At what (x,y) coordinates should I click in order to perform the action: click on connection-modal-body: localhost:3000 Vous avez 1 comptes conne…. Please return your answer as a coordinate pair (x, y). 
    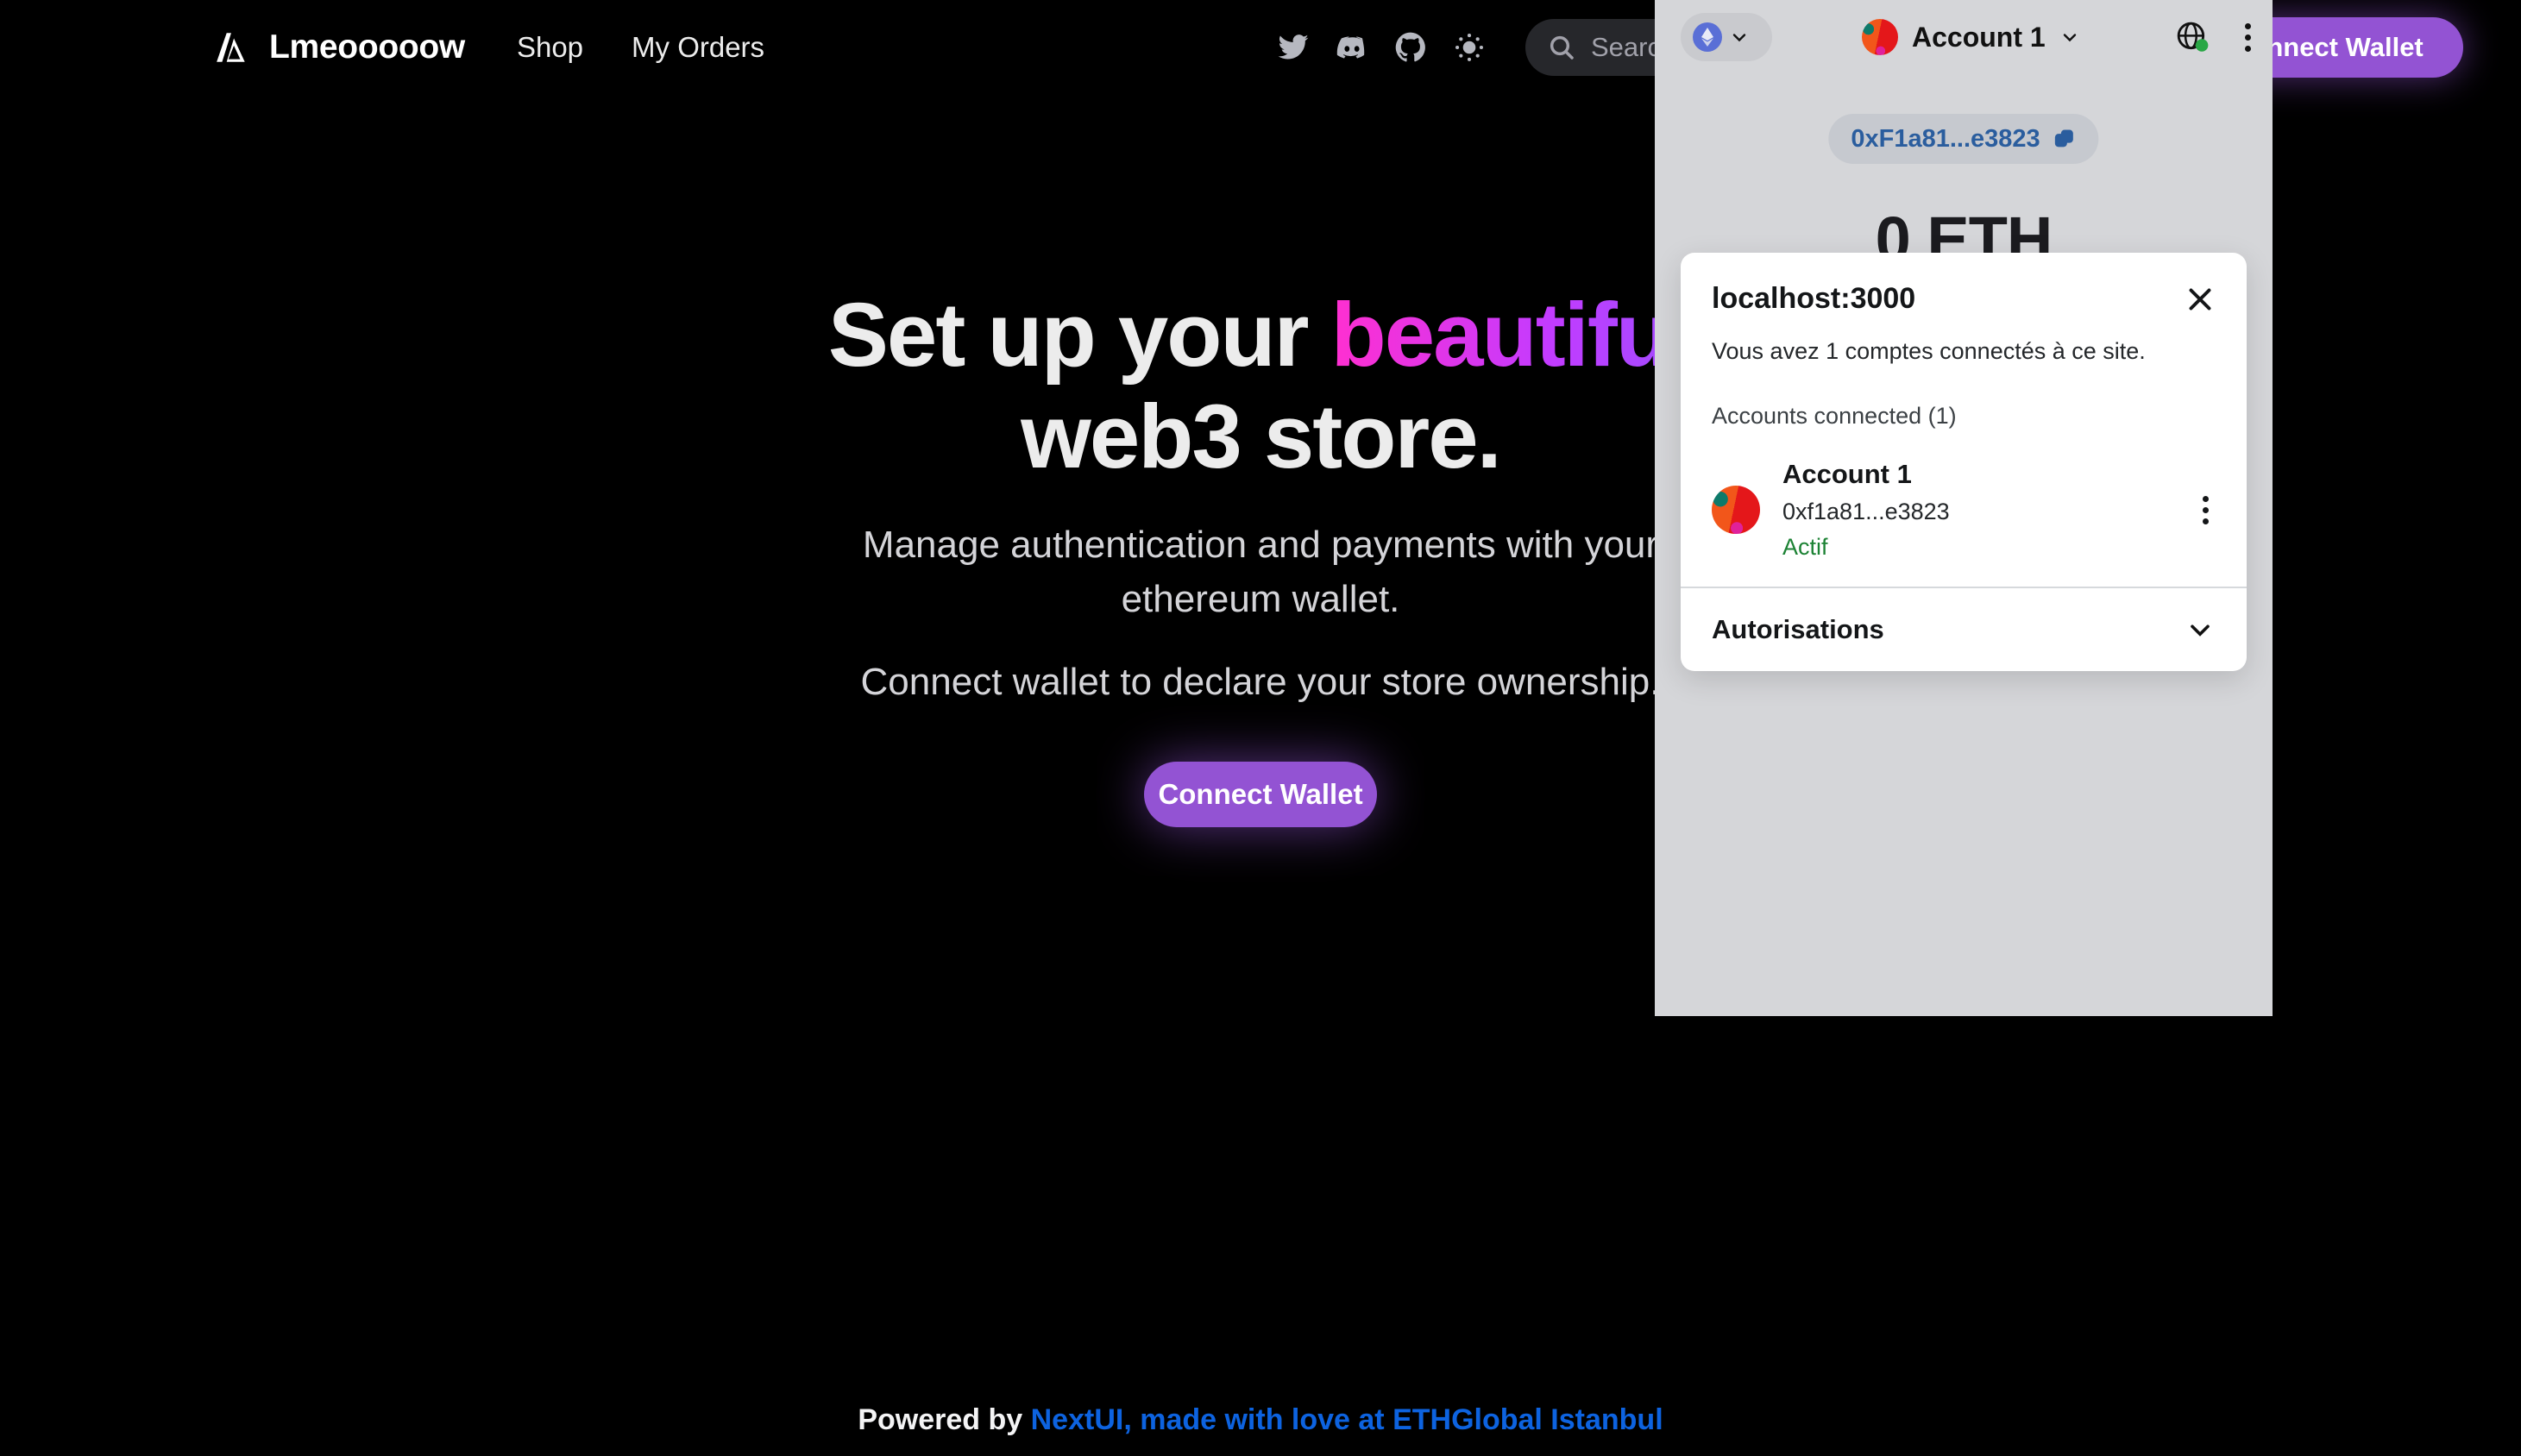
    Looking at the image, I should click on (1964, 420).